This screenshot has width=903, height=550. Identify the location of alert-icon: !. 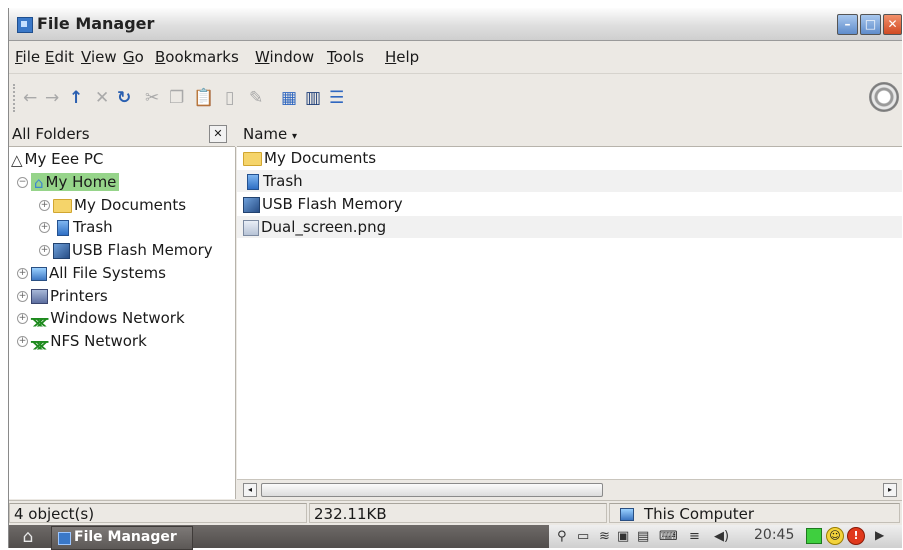
(856, 536).